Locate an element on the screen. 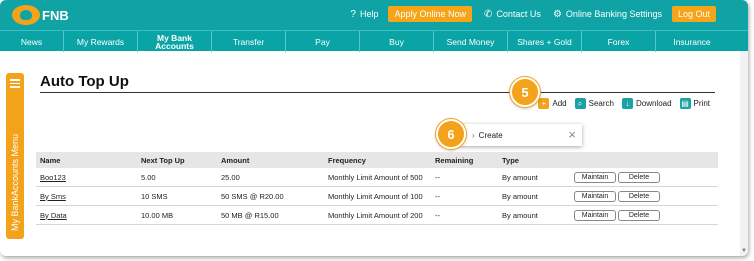 Image resolution: width=754 pixels, height=261 pixels. nav-my-bank-accounts: My Bank Accounts is located at coordinates (175, 41).